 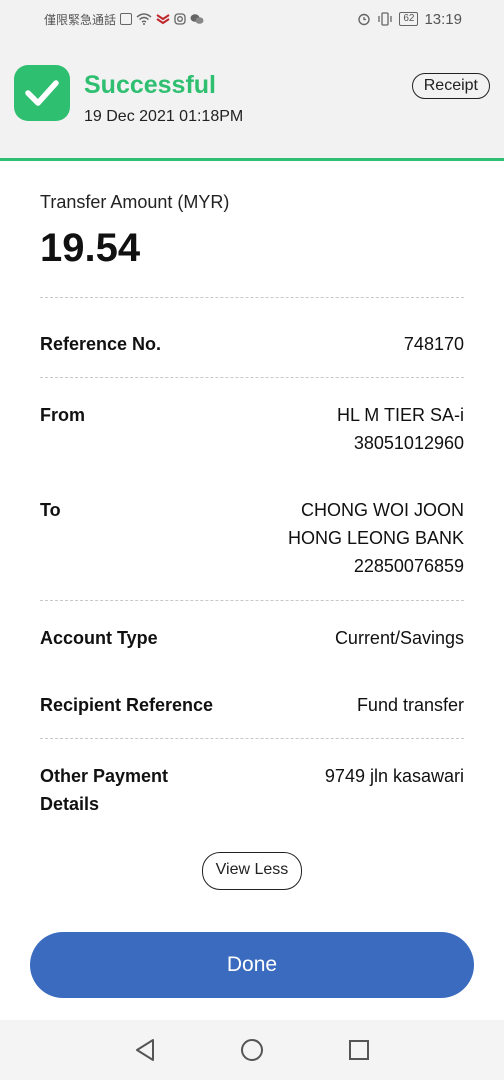 I want to click on carrier-text: 僅限緊急通話, so click(x=80, y=19).